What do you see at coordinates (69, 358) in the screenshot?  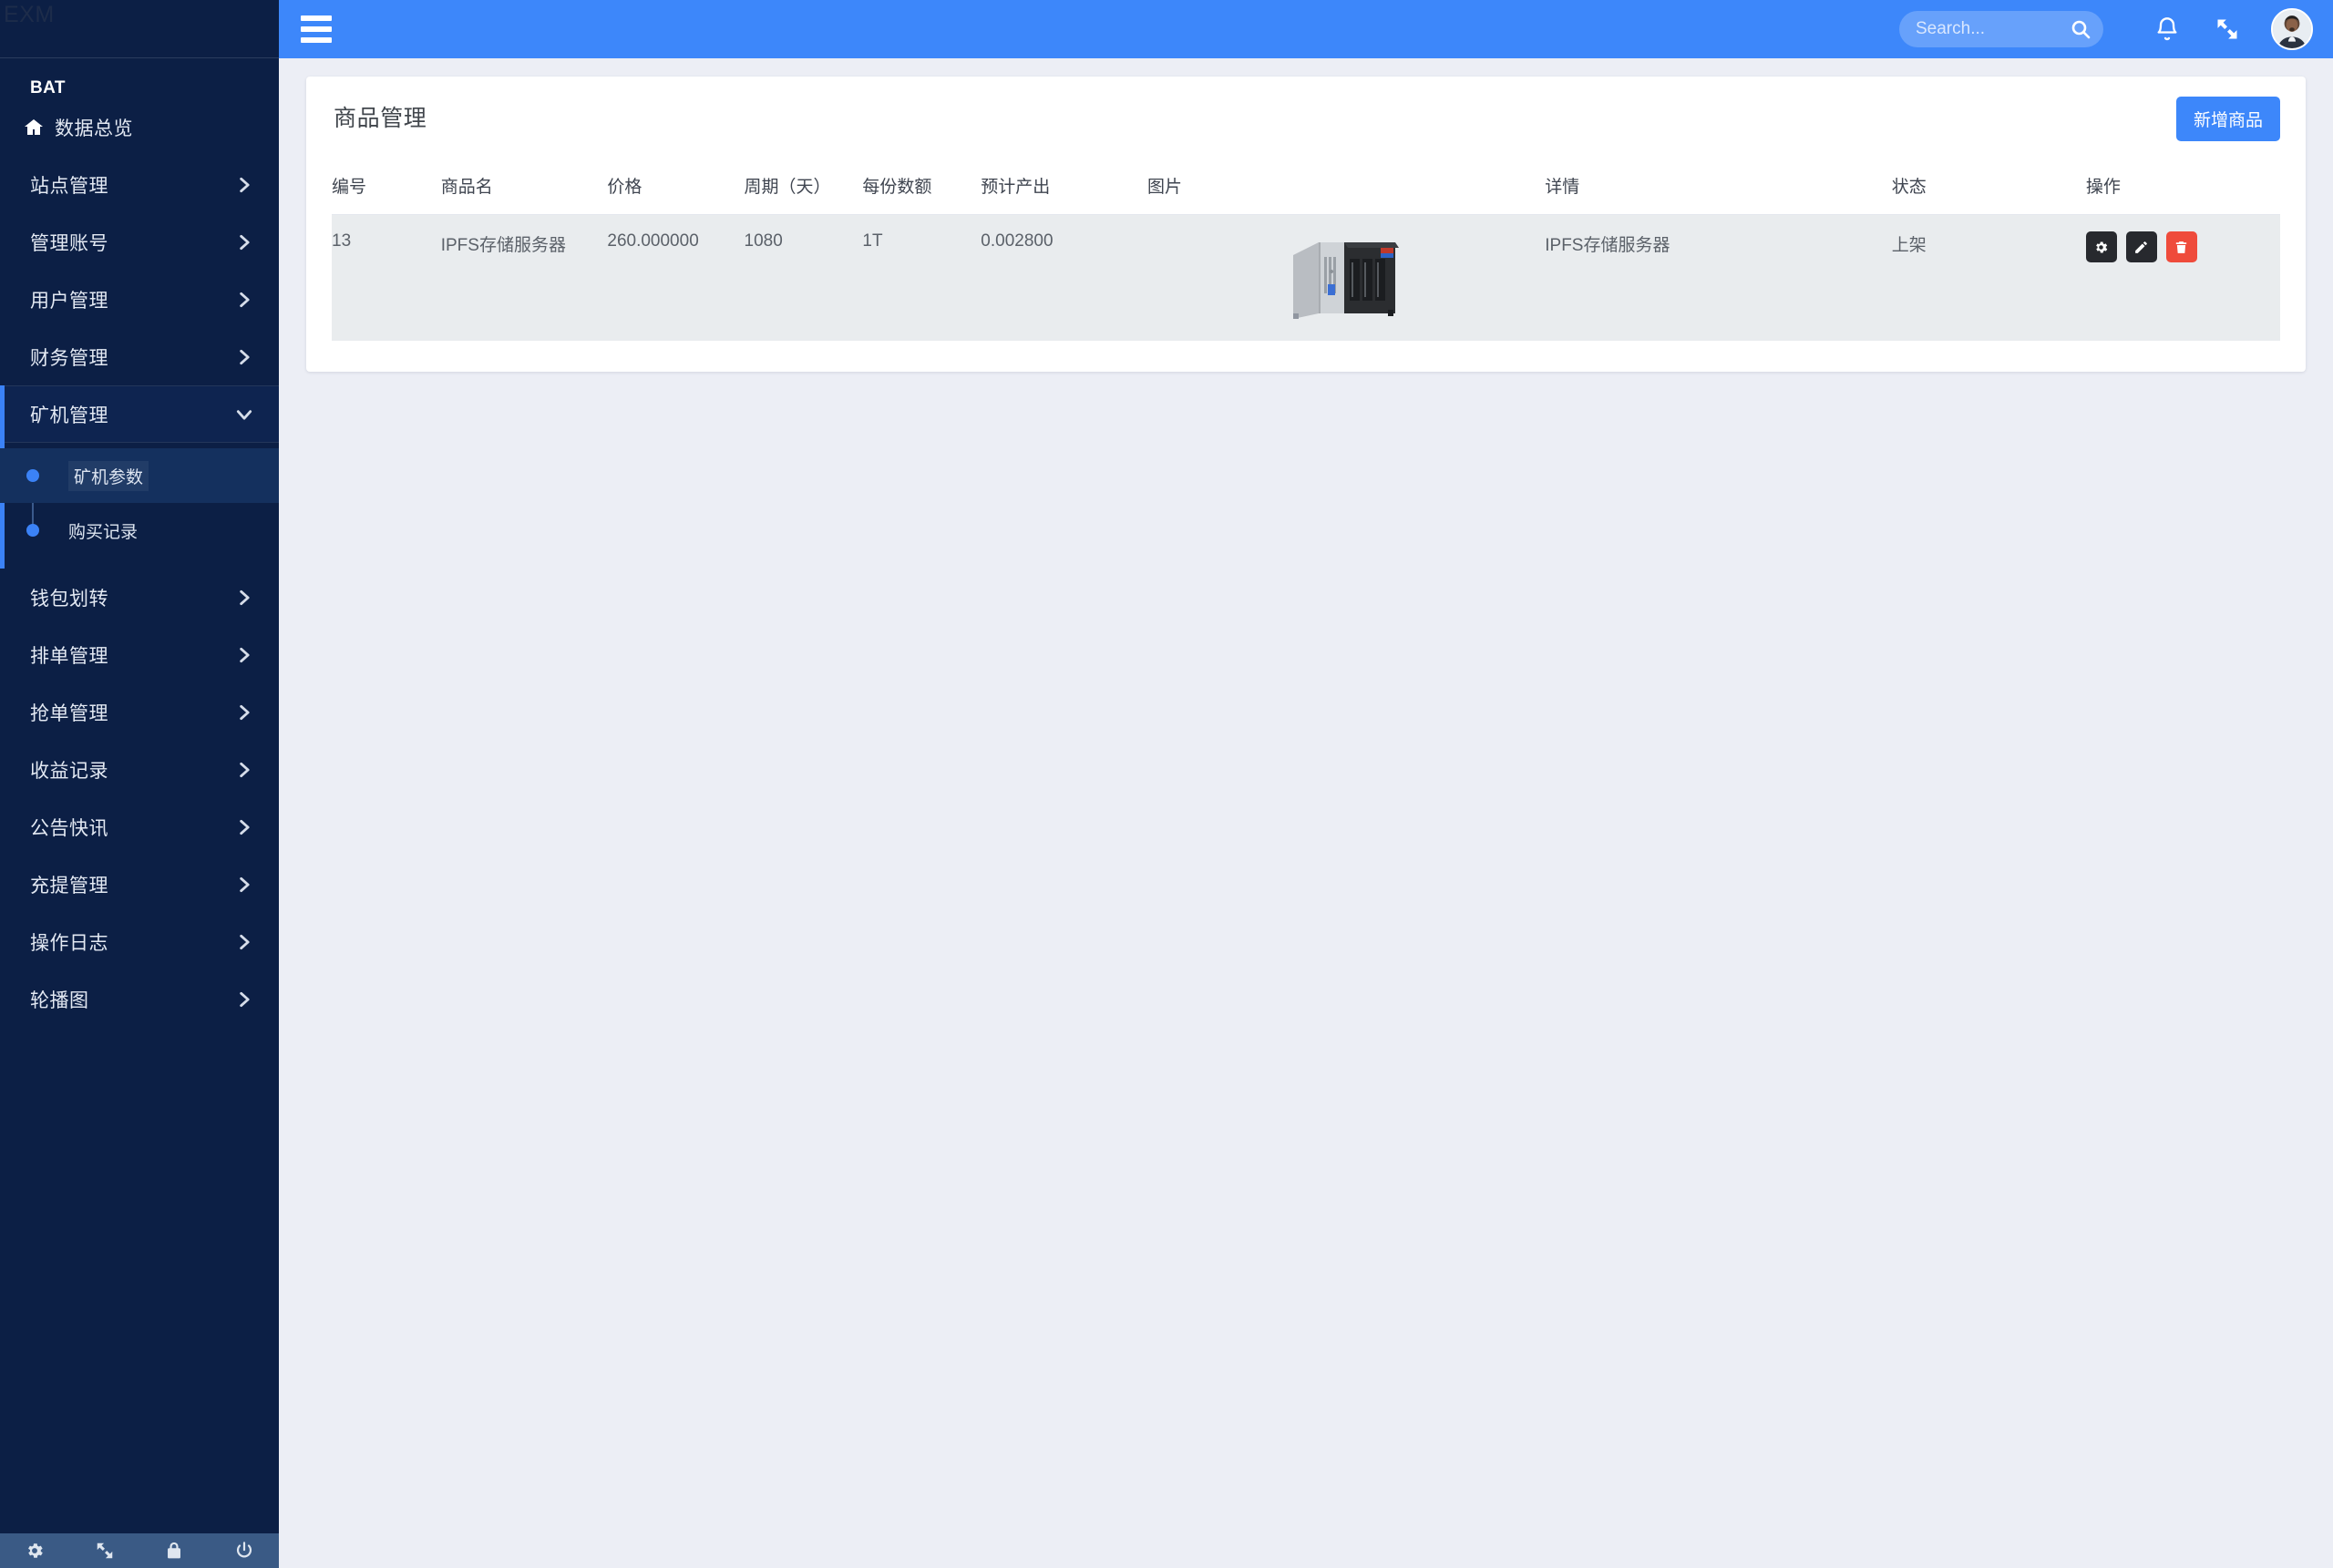 I see `sidebar-item-label: 财务管理` at bounding box center [69, 358].